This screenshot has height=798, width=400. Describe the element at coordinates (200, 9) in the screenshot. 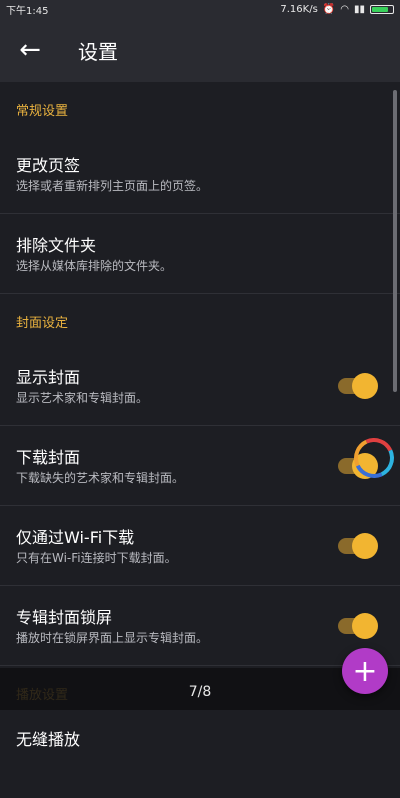

I see `status-bar: 下午1:45 7.16K/s ⏰ ◠ ▮▮` at that location.